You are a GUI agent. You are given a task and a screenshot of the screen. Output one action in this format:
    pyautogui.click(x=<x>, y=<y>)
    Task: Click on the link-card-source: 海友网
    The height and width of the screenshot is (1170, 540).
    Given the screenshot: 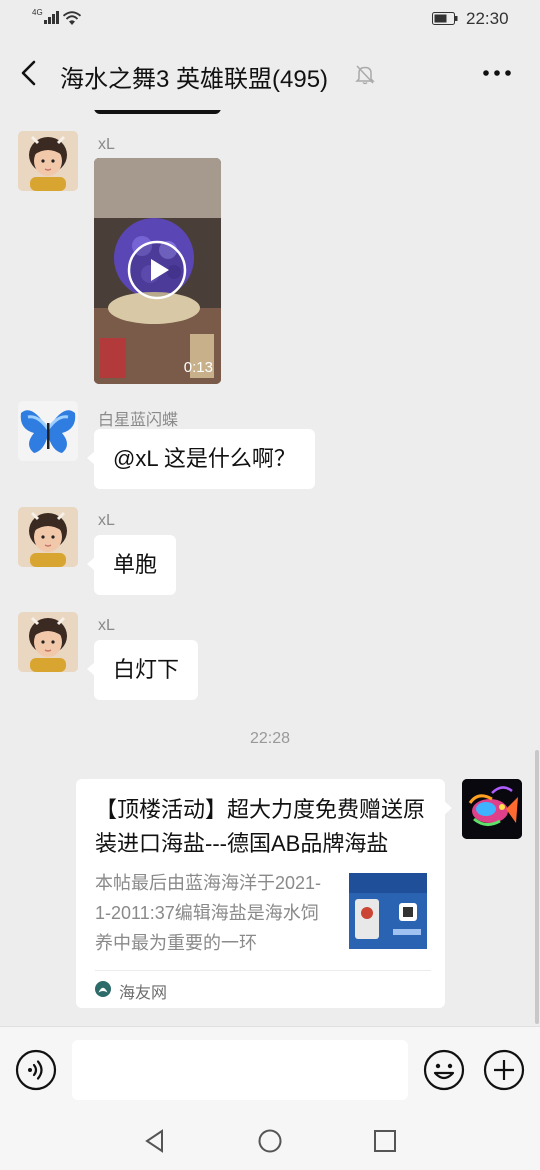 What is the action you would take?
    pyautogui.click(x=143, y=993)
    